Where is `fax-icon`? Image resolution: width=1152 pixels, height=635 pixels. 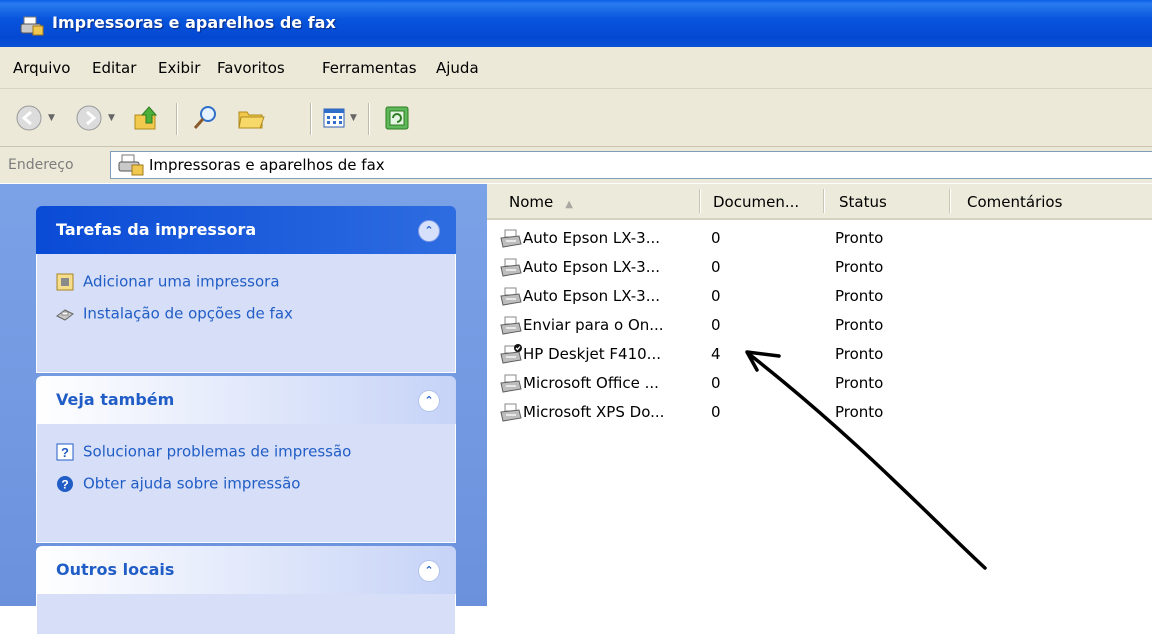
fax-icon is located at coordinates (65, 315).